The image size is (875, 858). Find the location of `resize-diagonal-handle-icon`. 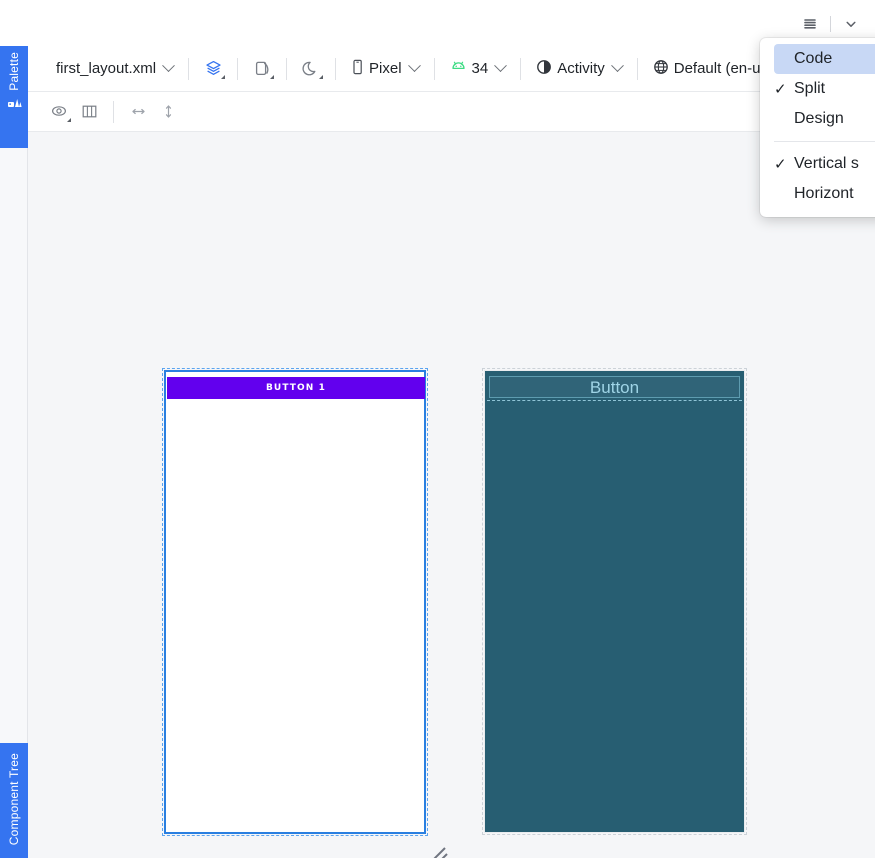

resize-diagonal-handle-icon is located at coordinates (441, 850).